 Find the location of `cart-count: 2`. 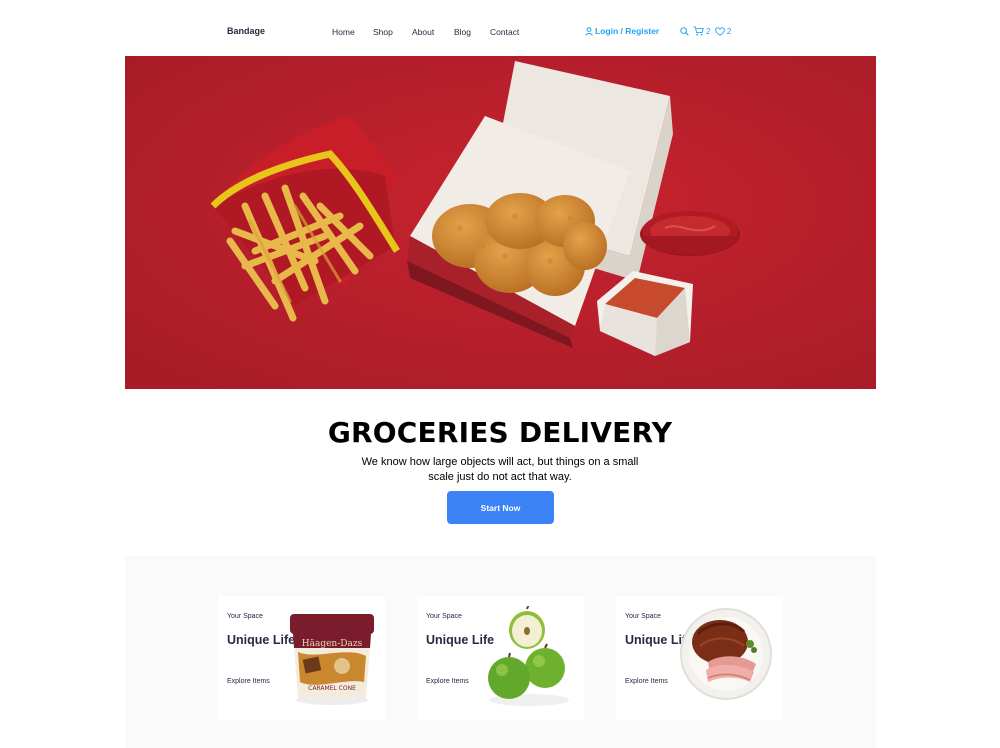

cart-count: 2 is located at coordinates (708, 31).